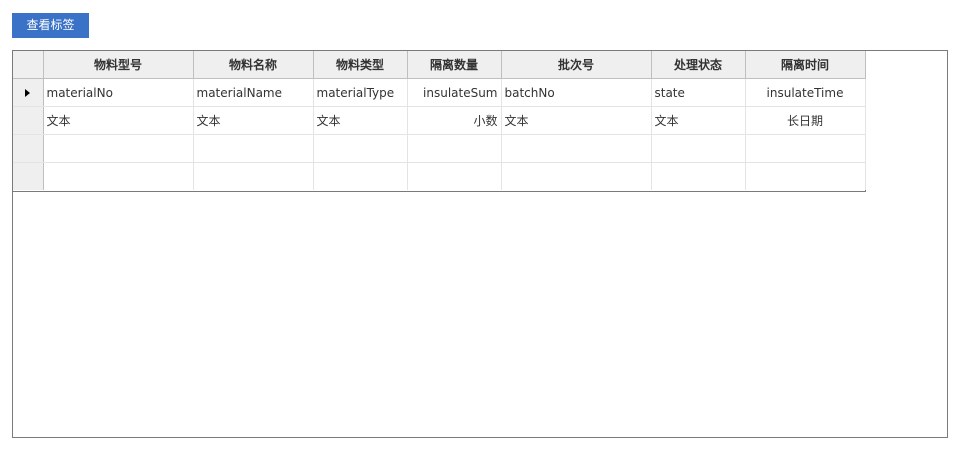 The height and width of the screenshot is (450, 960). Describe the element at coordinates (698, 65) in the screenshot. I see `column-header-state: 处理状态` at that location.